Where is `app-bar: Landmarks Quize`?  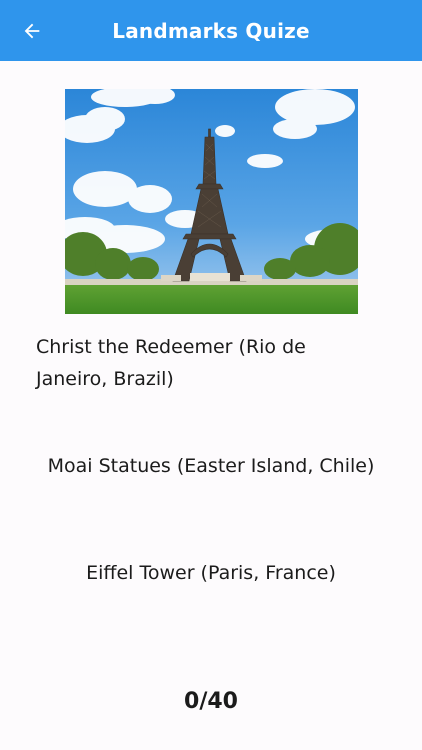 app-bar: Landmarks Quize is located at coordinates (211, 30).